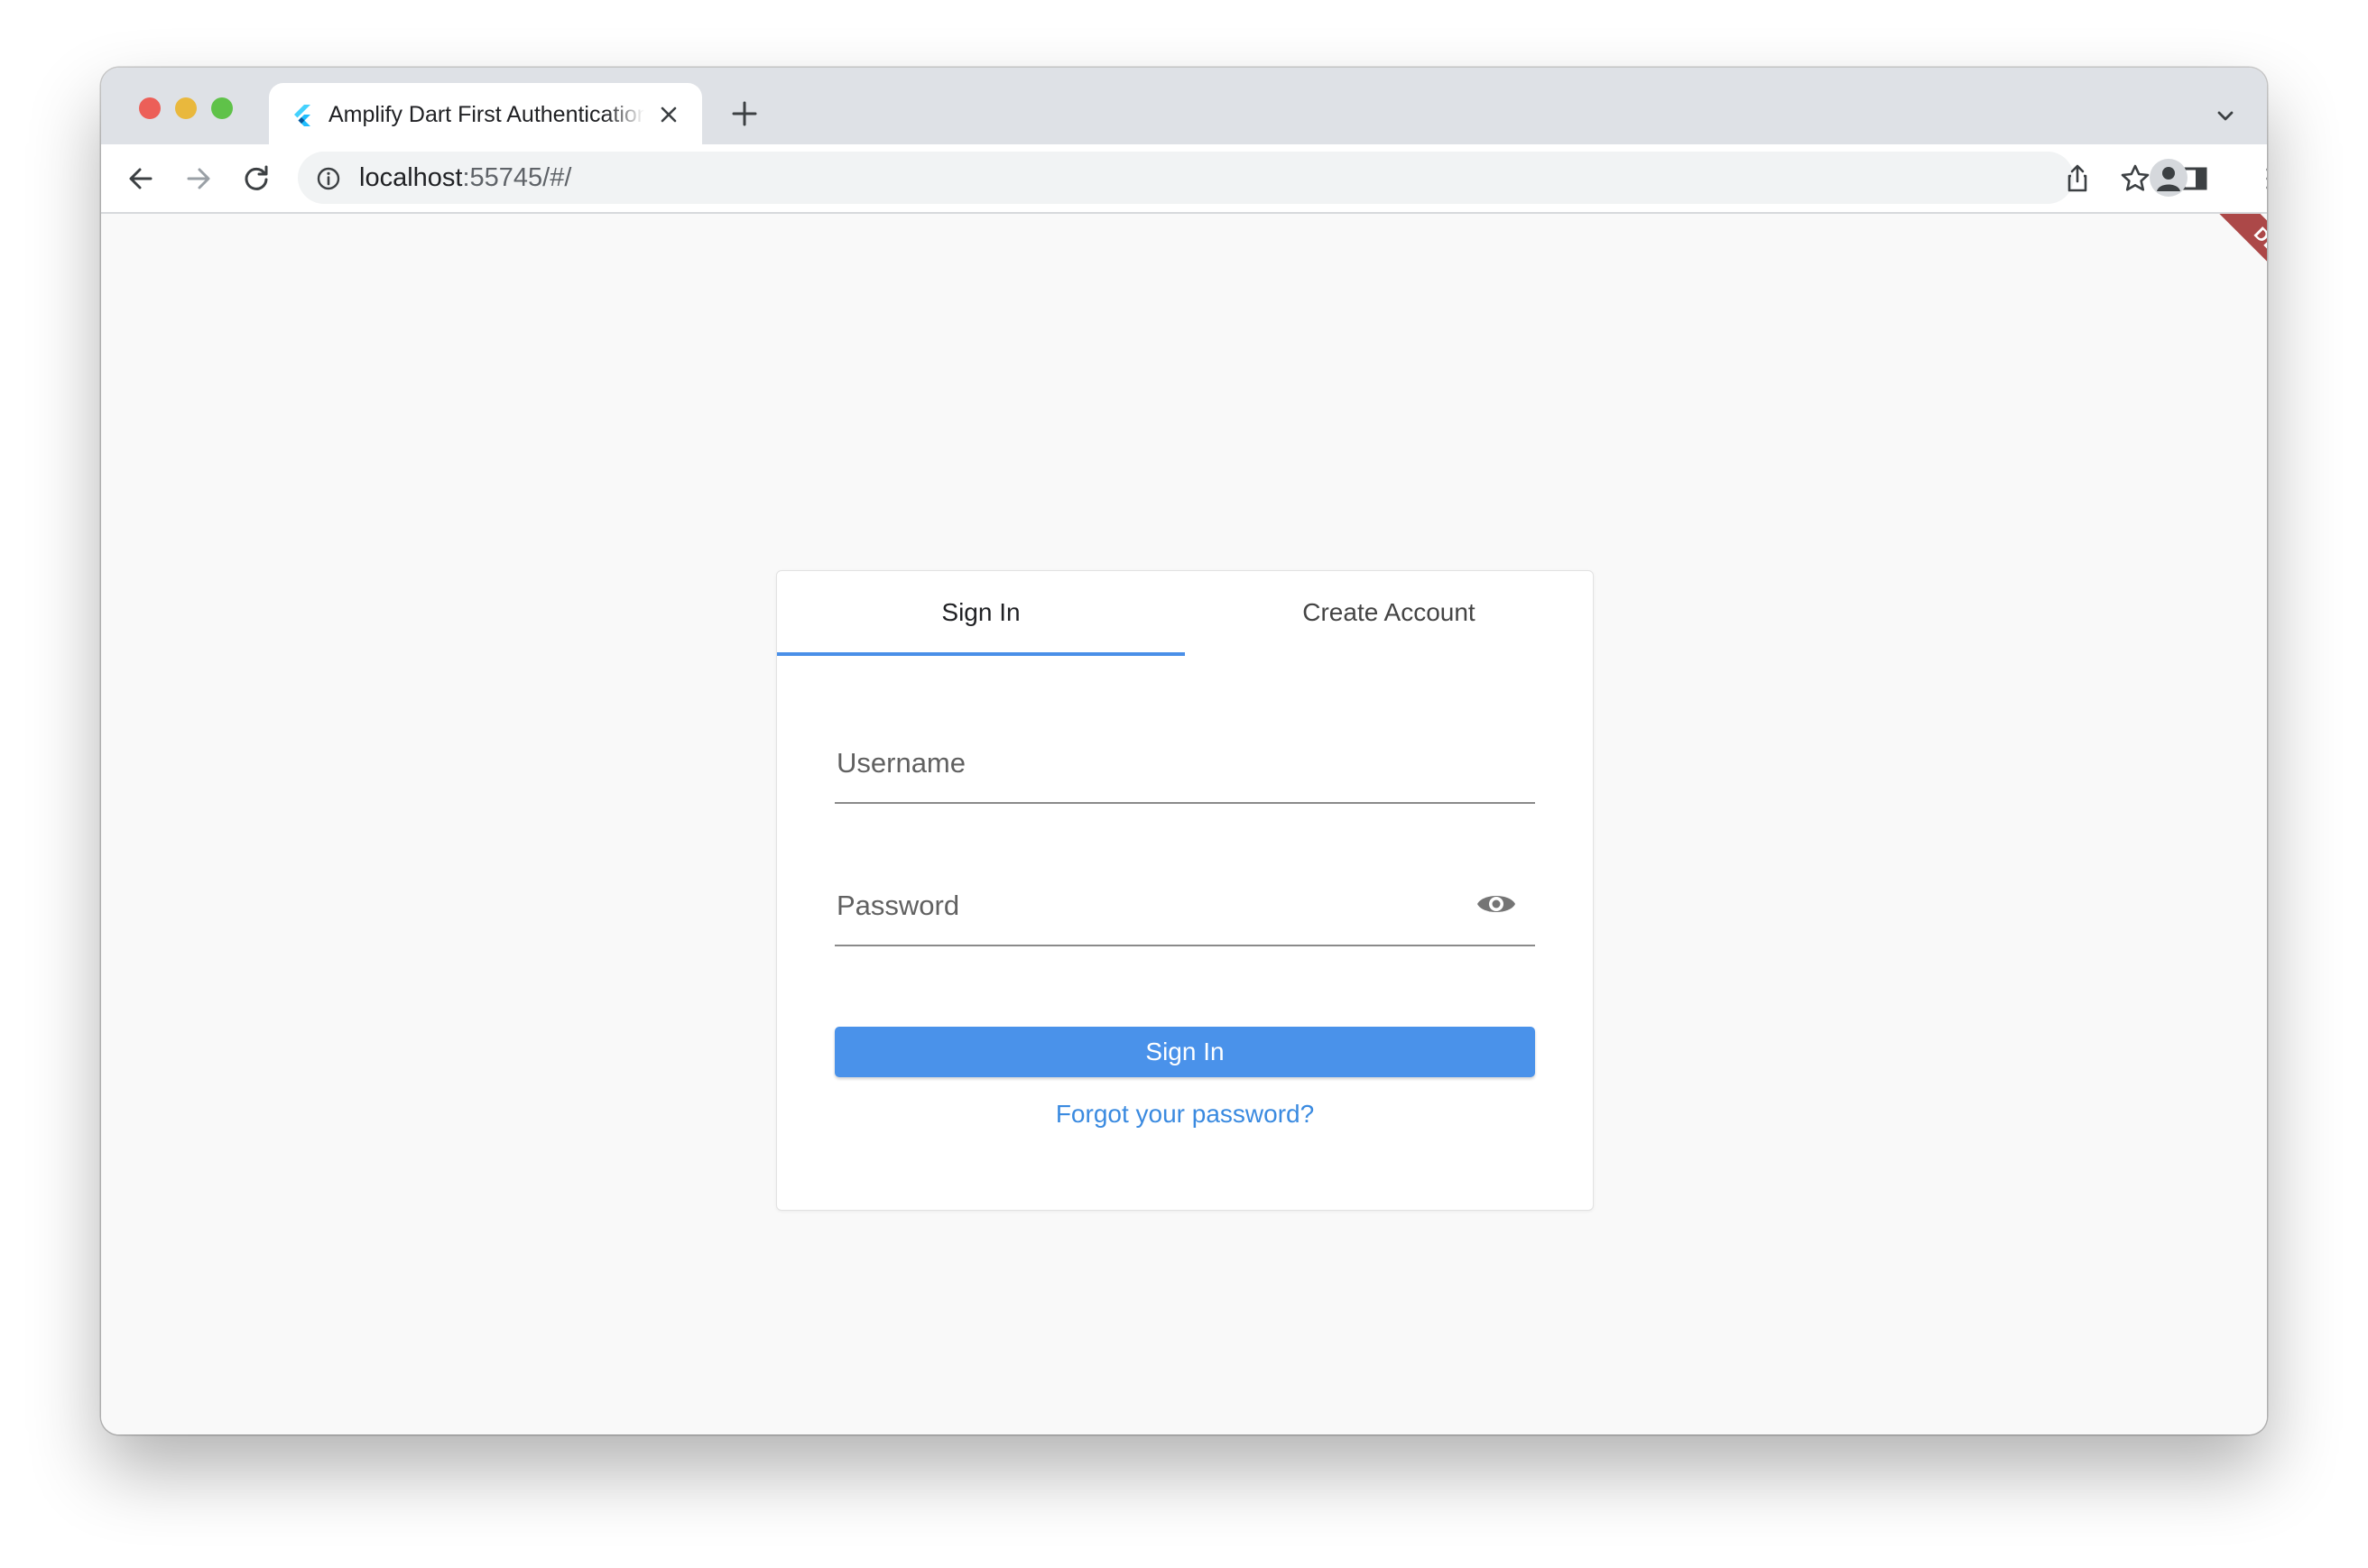 This screenshot has height=1568, width=2368. I want to click on tab-strip: Amplify Dart First Authentication, so click(1184, 106).